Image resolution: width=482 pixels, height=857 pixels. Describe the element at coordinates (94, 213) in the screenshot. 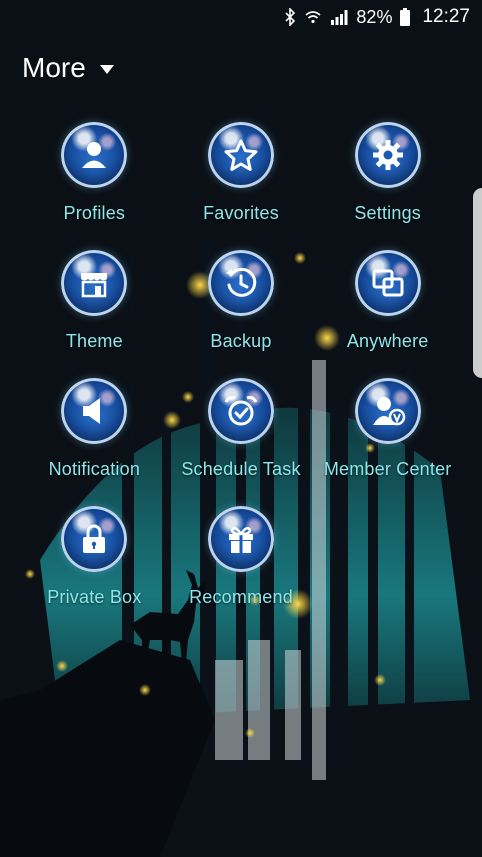

I see `menu-item-label: Profiles` at that location.